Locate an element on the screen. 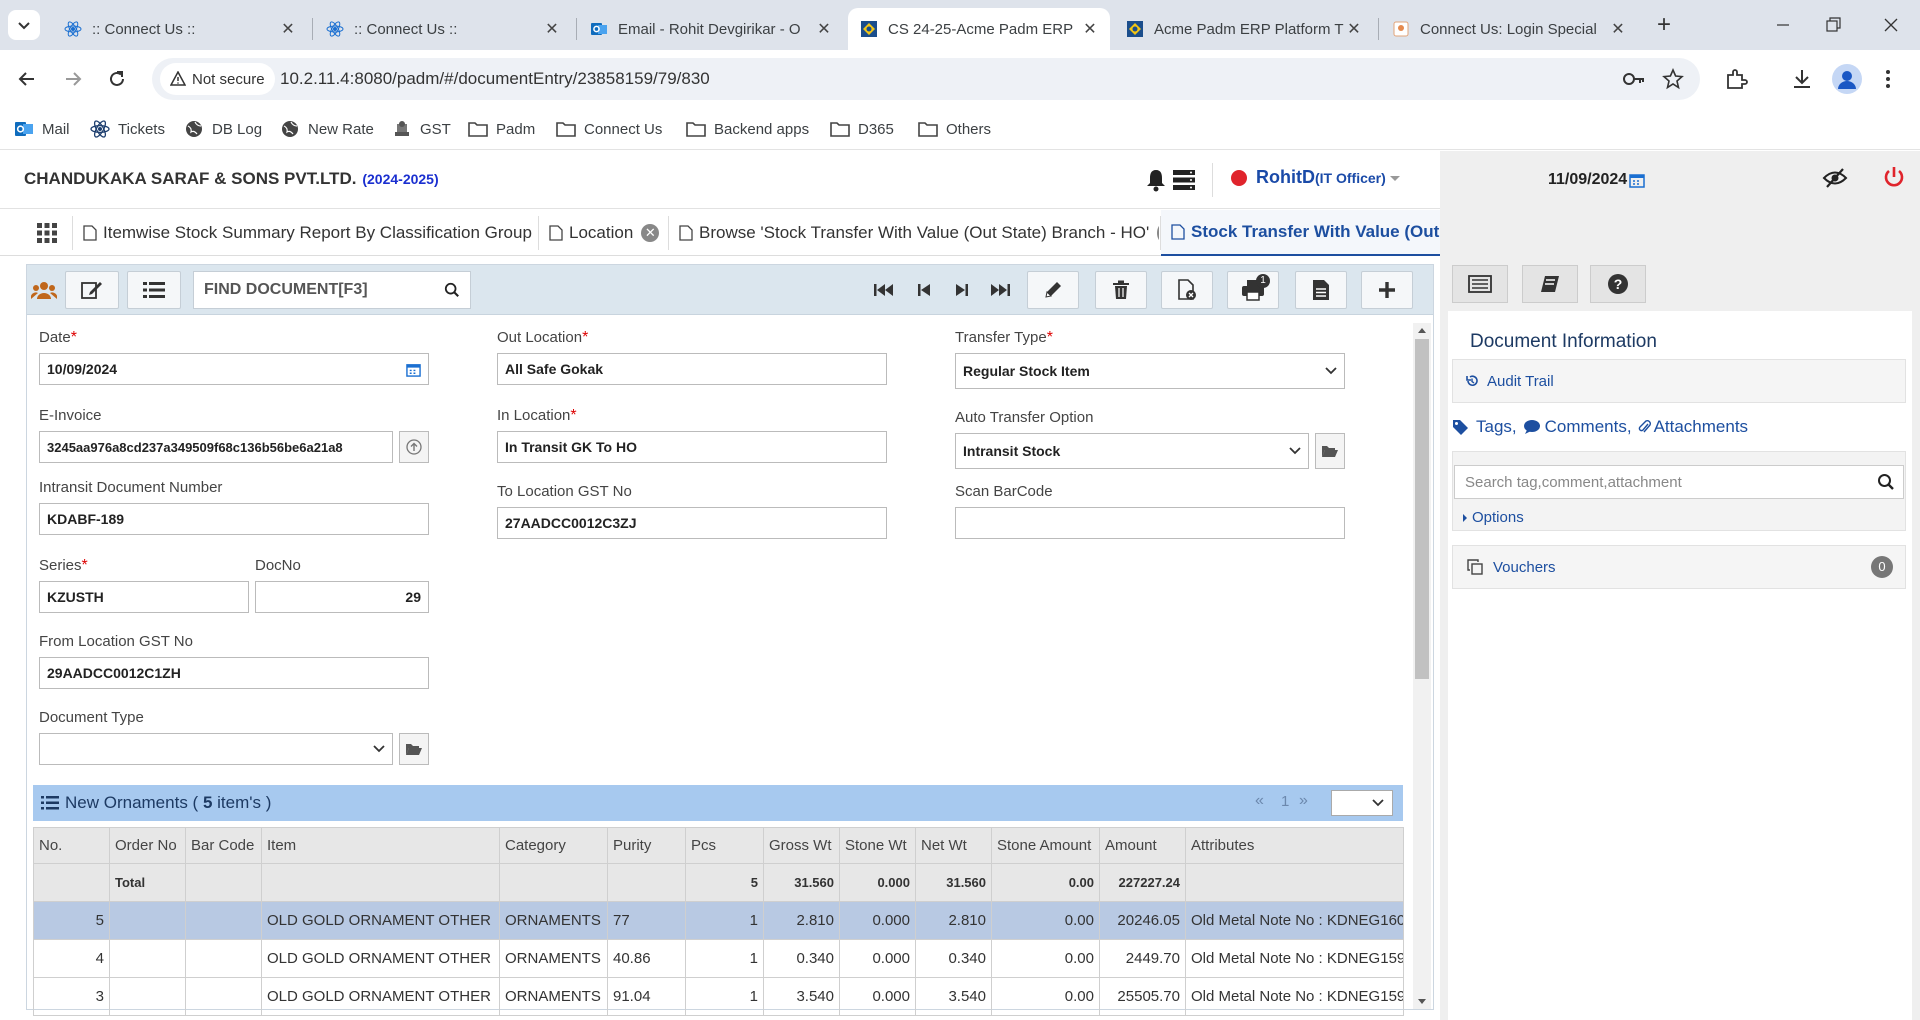  users-button is located at coordinates (44, 290).